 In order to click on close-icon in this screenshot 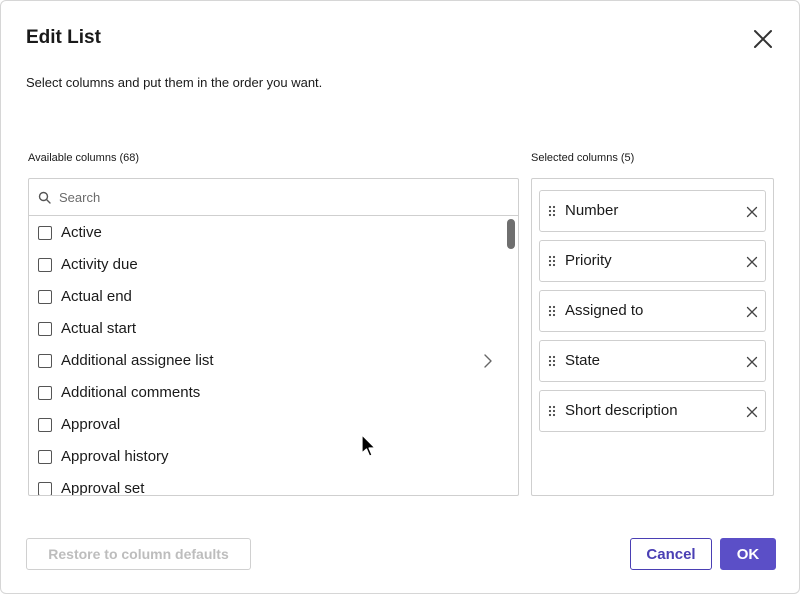, I will do `click(763, 39)`.